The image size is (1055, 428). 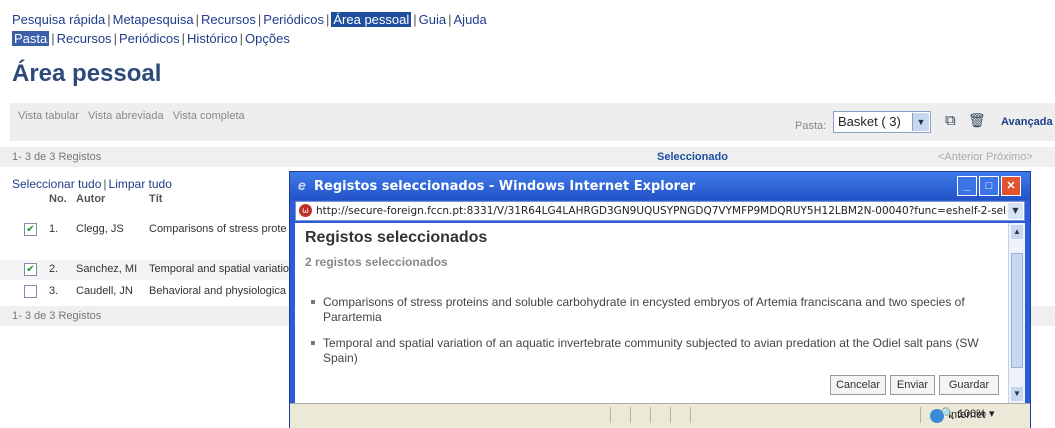 I want to click on copy-icon: ⧉, so click(x=950, y=120).